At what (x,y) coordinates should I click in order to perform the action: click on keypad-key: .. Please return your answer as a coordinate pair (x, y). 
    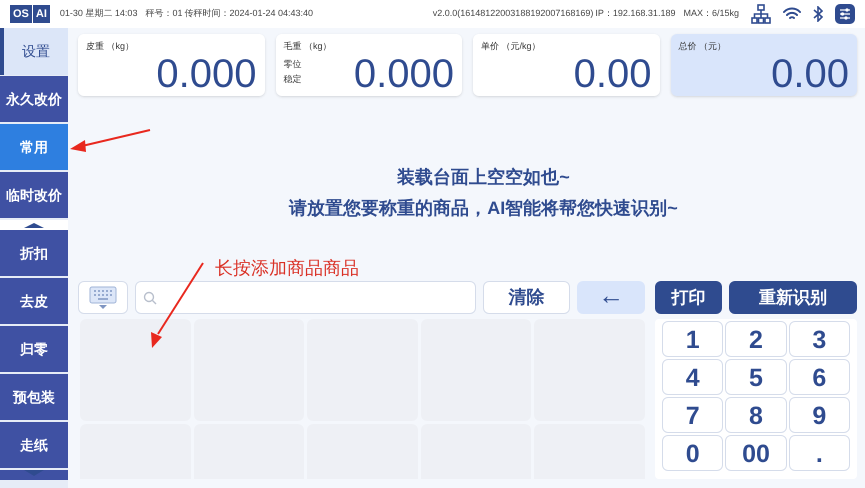
    Looking at the image, I should click on (819, 453).